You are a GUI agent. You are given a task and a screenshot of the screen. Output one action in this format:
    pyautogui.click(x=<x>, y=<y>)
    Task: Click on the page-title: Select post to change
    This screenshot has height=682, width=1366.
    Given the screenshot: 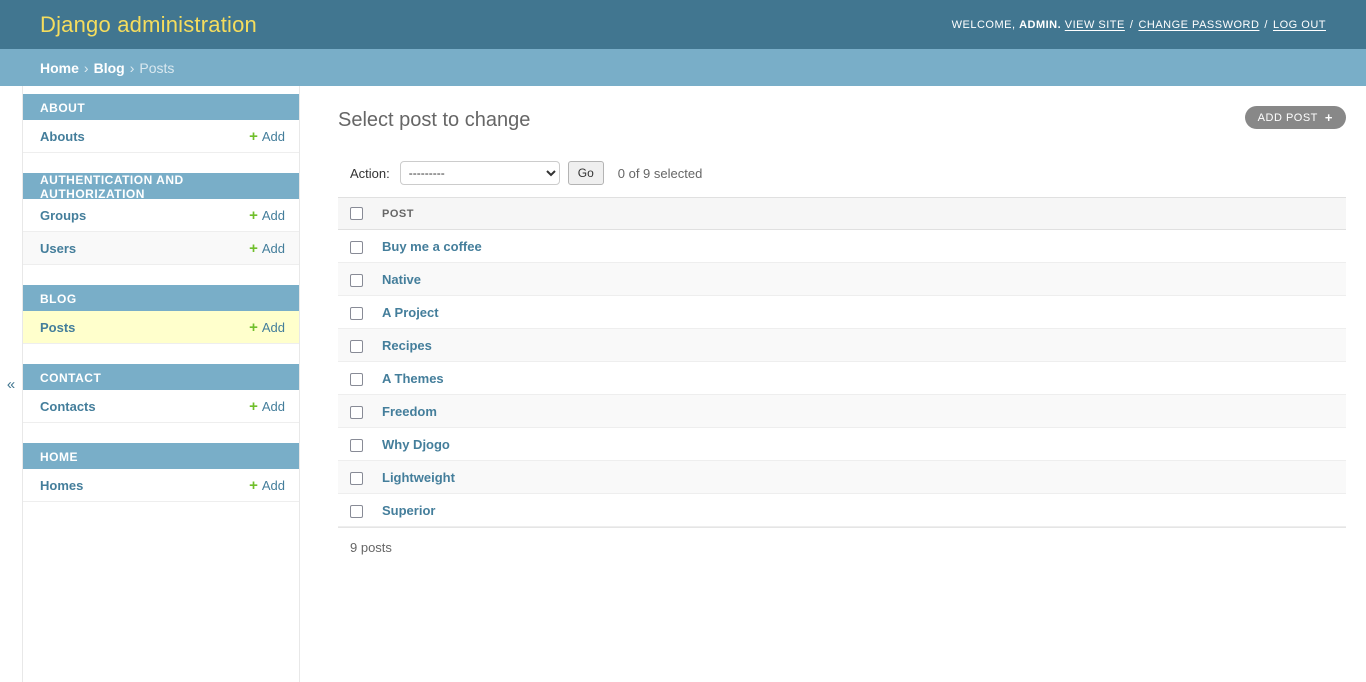 What is the action you would take?
    pyautogui.click(x=434, y=120)
    